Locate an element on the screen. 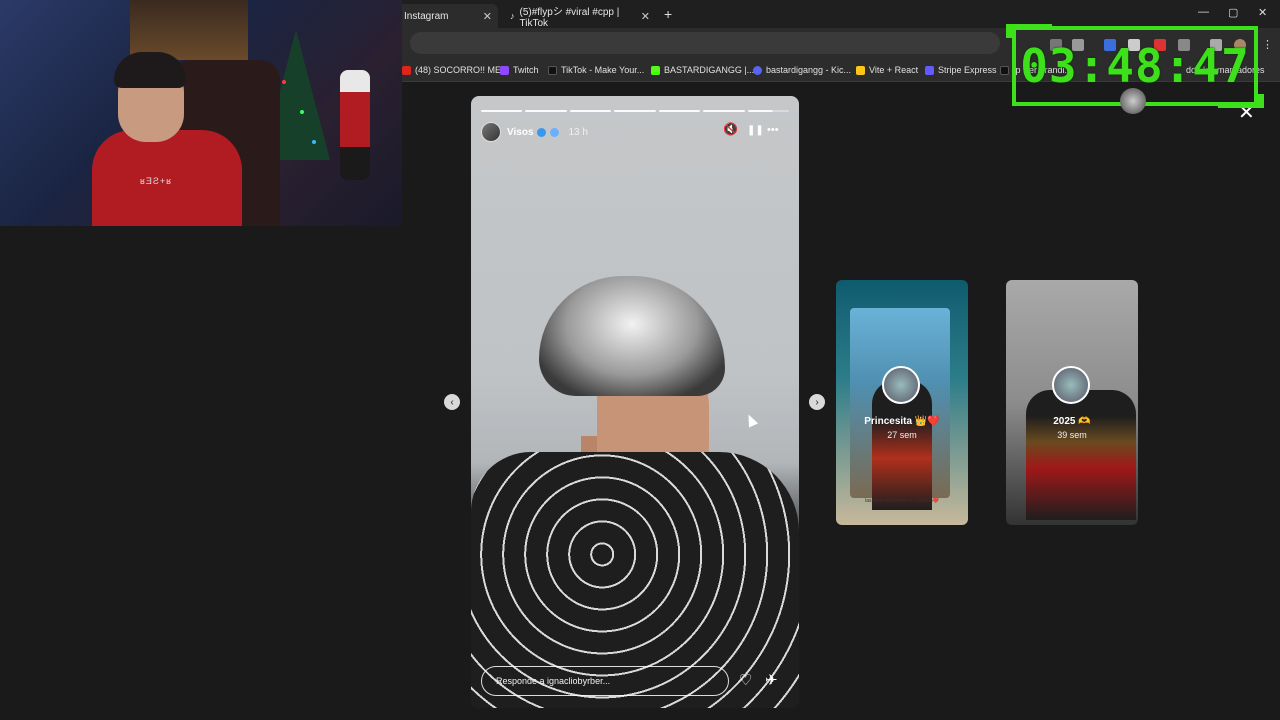 This screenshot has height=720, width=1280. more-options-icon: ••• is located at coordinates (773, 130).